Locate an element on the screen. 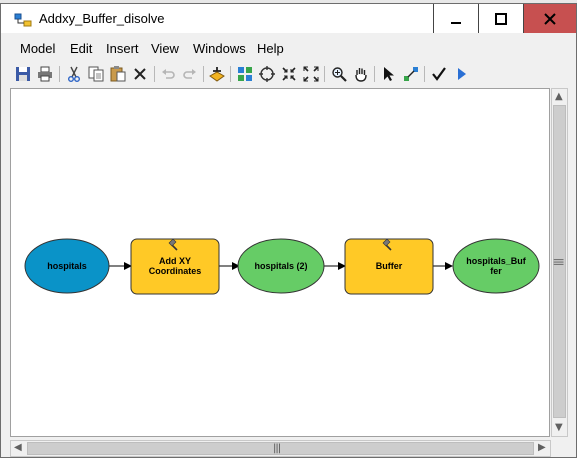  connect-icon is located at coordinates (411, 74).